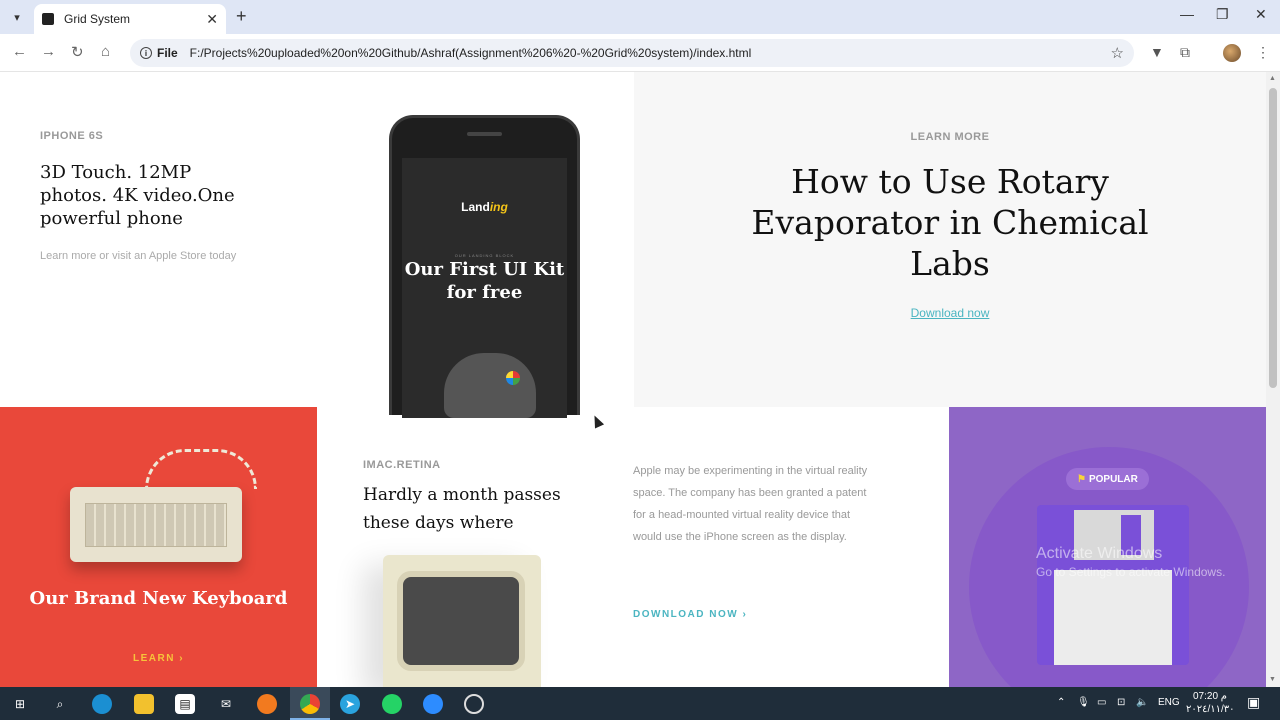 This screenshot has width=1280, height=720. What do you see at coordinates (1263, 52) in the screenshot?
I see `more-menu-icon: ⋮` at bounding box center [1263, 52].